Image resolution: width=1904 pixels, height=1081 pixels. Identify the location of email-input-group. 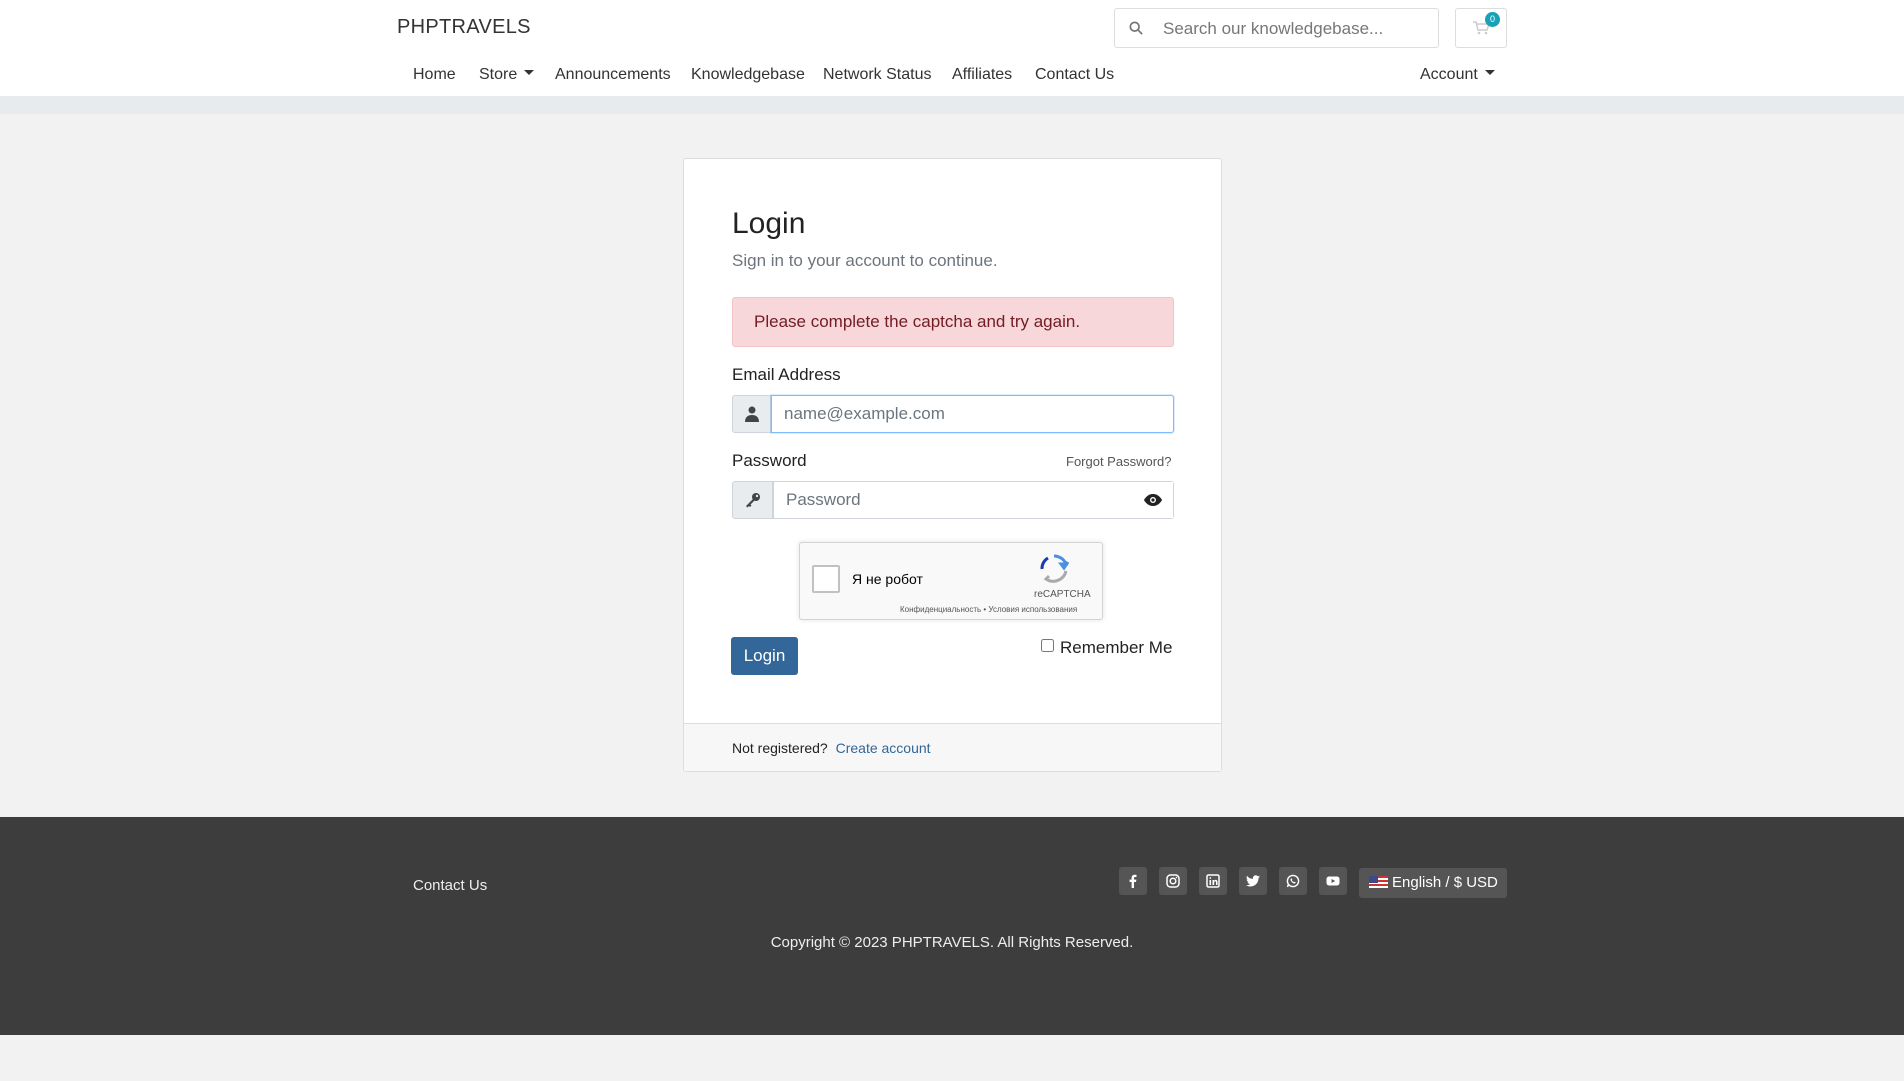
(953, 414).